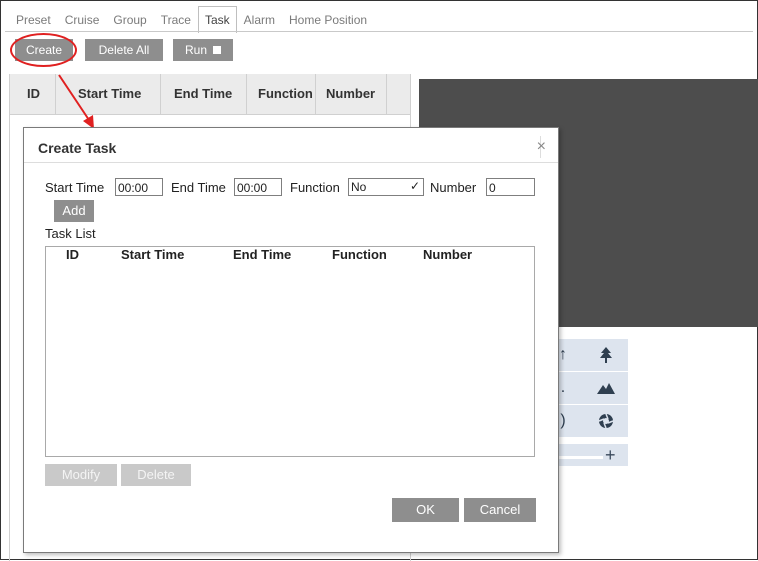 The width and height of the screenshot is (758, 561). Describe the element at coordinates (33, 93) in the screenshot. I see `column-id: ID` at that location.